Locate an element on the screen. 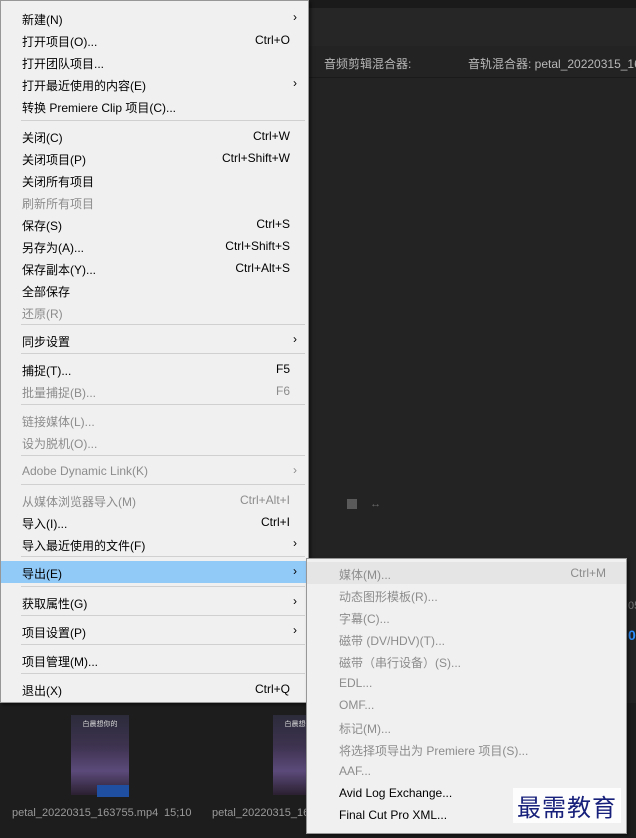 This screenshot has width=636, height=838. file-menu-item: 打开最近使用的内容(E) › is located at coordinates (154, 84).